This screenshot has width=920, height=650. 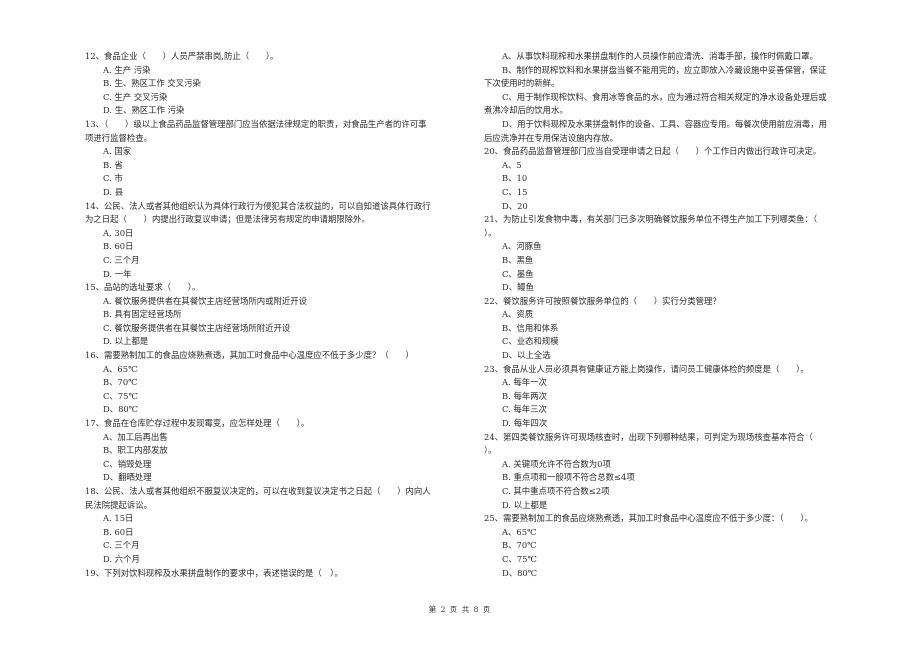 What do you see at coordinates (530, 341) in the screenshot?
I see `answer-option: C、业态和规模` at bounding box center [530, 341].